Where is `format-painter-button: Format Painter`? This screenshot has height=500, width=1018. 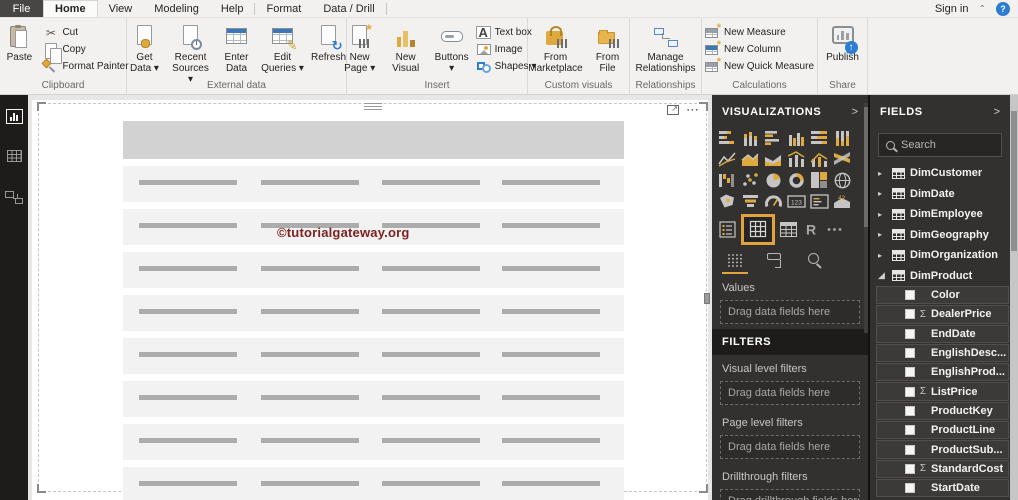 format-painter-button: Format Painter is located at coordinates (85, 65).